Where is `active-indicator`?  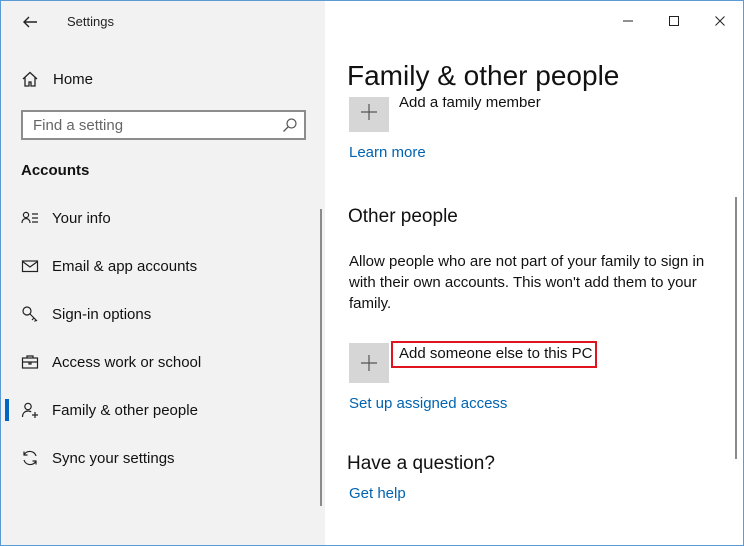 active-indicator is located at coordinates (7, 410).